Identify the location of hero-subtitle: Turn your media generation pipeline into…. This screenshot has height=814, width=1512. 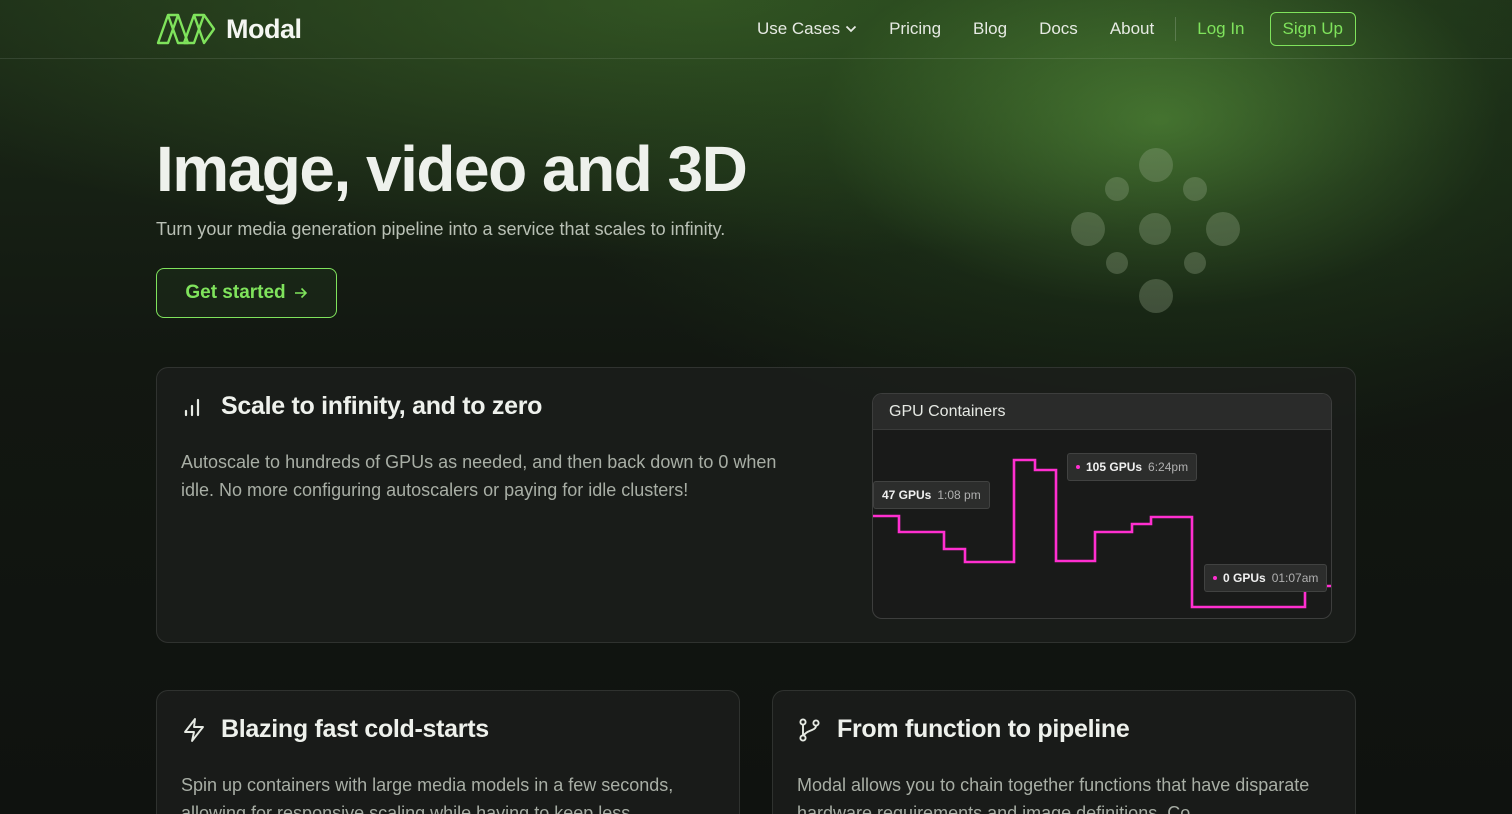
(441, 229).